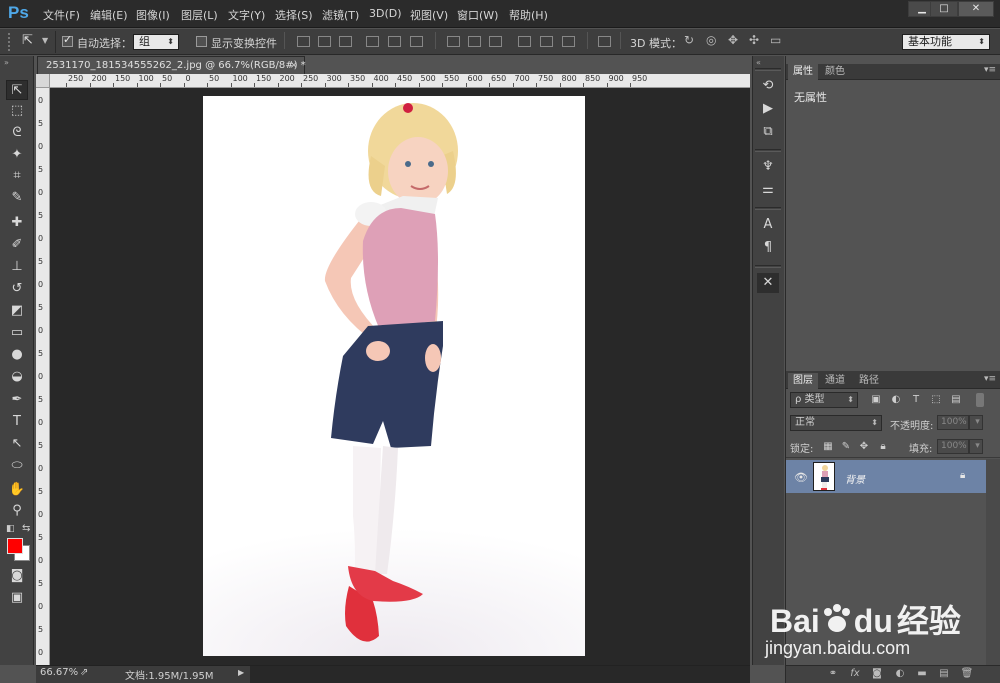  What do you see at coordinates (768, 109) in the screenshot?
I see `actions-panel-icon: ▶` at bounding box center [768, 109].